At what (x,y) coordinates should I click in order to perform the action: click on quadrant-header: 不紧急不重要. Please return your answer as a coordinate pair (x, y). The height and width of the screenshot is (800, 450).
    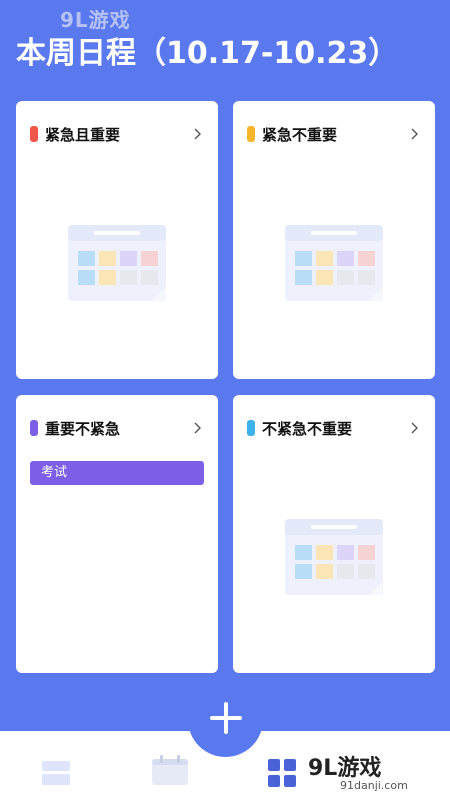
    Looking at the image, I should click on (334, 428).